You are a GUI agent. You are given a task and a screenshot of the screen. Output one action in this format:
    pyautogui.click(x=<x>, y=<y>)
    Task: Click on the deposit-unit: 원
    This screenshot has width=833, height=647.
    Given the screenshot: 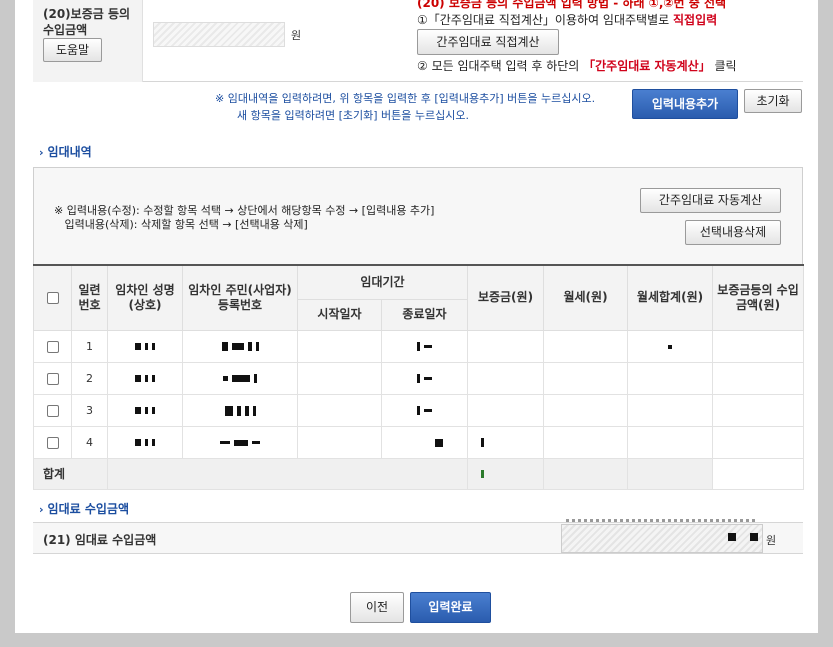 What is the action you would take?
    pyautogui.click(x=296, y=35)
    